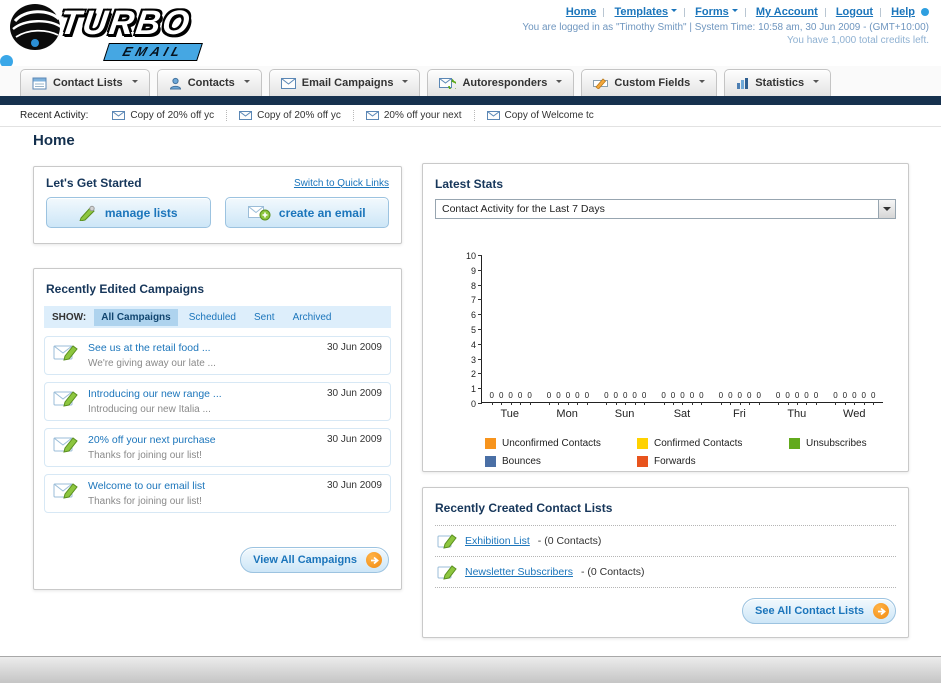 The image size is (941, 683). What do you see at coordinates (716, 12) in the screenshot?
I see `top-link-forms: Forms` at bounding box center [716, 12].